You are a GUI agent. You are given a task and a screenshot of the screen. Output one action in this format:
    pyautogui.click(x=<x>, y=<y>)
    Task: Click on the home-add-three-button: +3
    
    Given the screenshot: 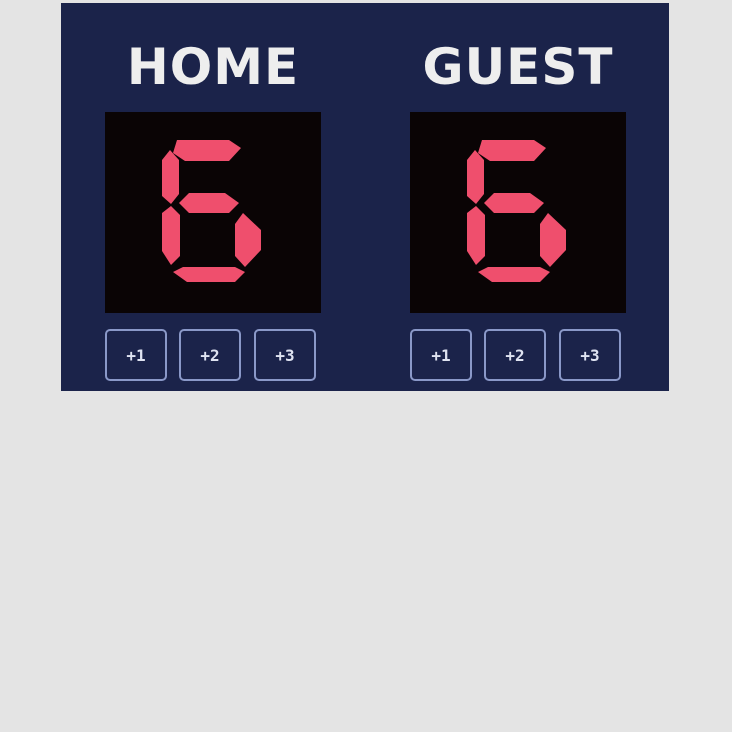 What is the action you would take?
    pyautogui.click(x=285, y=355)
    